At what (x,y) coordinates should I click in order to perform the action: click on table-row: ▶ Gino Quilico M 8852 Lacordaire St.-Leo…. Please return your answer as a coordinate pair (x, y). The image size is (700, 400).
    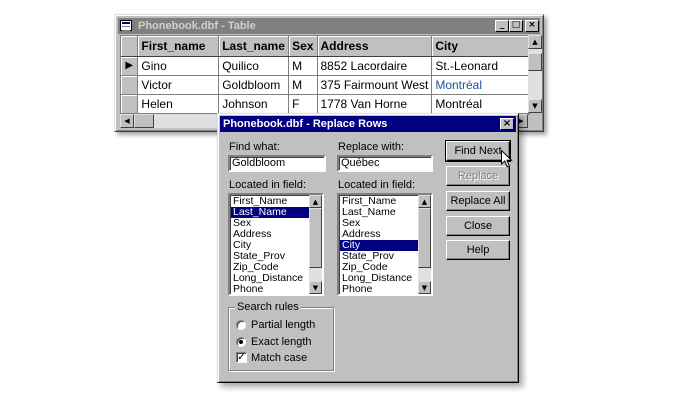
    Looking at the image, I should click on (325, 66).